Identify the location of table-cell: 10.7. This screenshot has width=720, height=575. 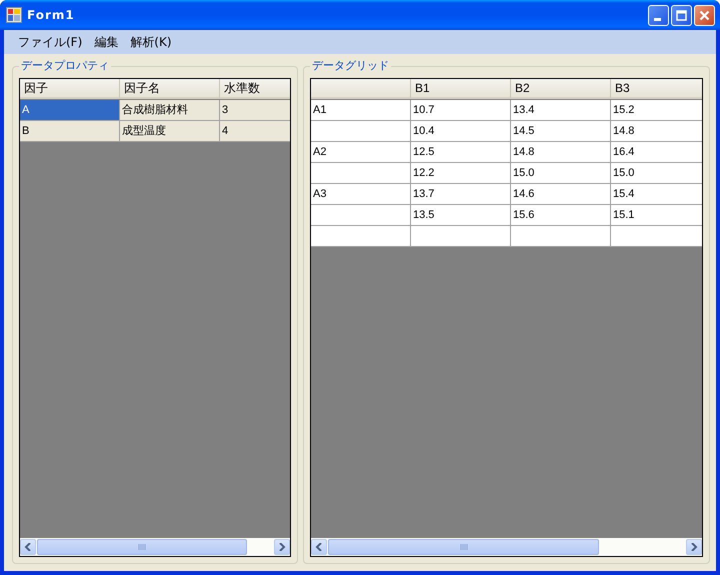
(461, 110).